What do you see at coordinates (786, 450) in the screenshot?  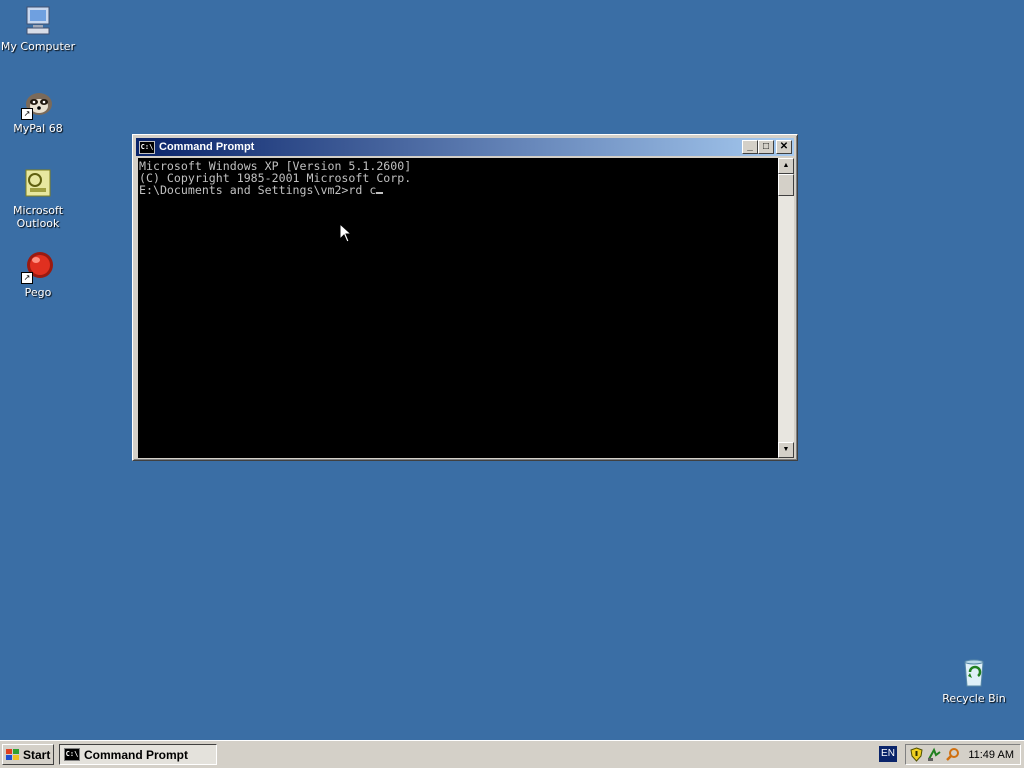 I see `scroll-down-button: ▼` at bounding box center [786, 450].